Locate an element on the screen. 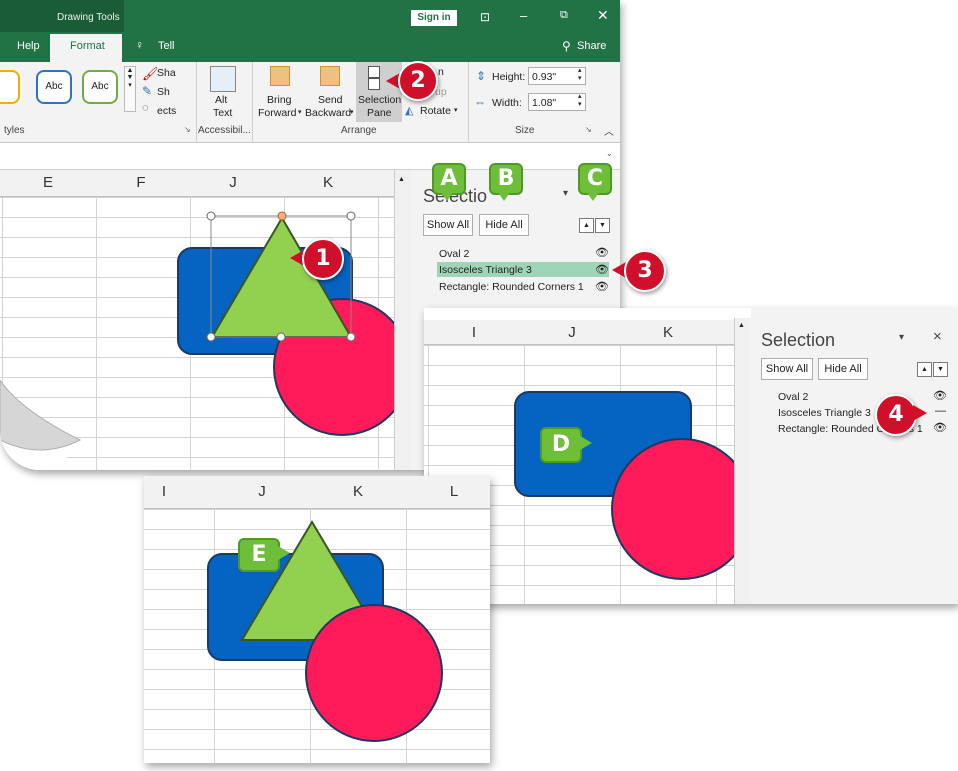 The width and height of the screenshot is (958, 771). screenshot-panel-reordered: I J K L is located at coordinates (317, 619).